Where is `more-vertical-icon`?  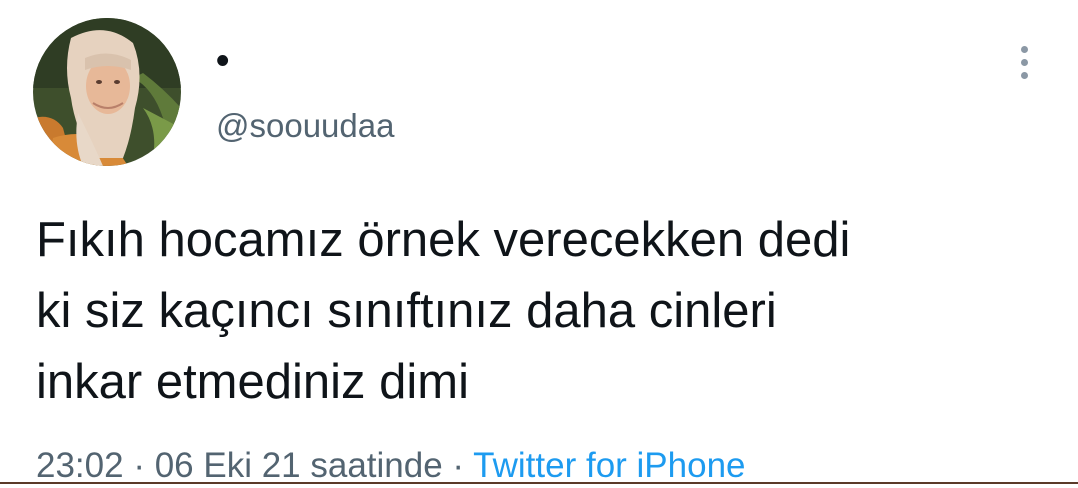
more-vertical-icon is located at coordinates (1024, 62).